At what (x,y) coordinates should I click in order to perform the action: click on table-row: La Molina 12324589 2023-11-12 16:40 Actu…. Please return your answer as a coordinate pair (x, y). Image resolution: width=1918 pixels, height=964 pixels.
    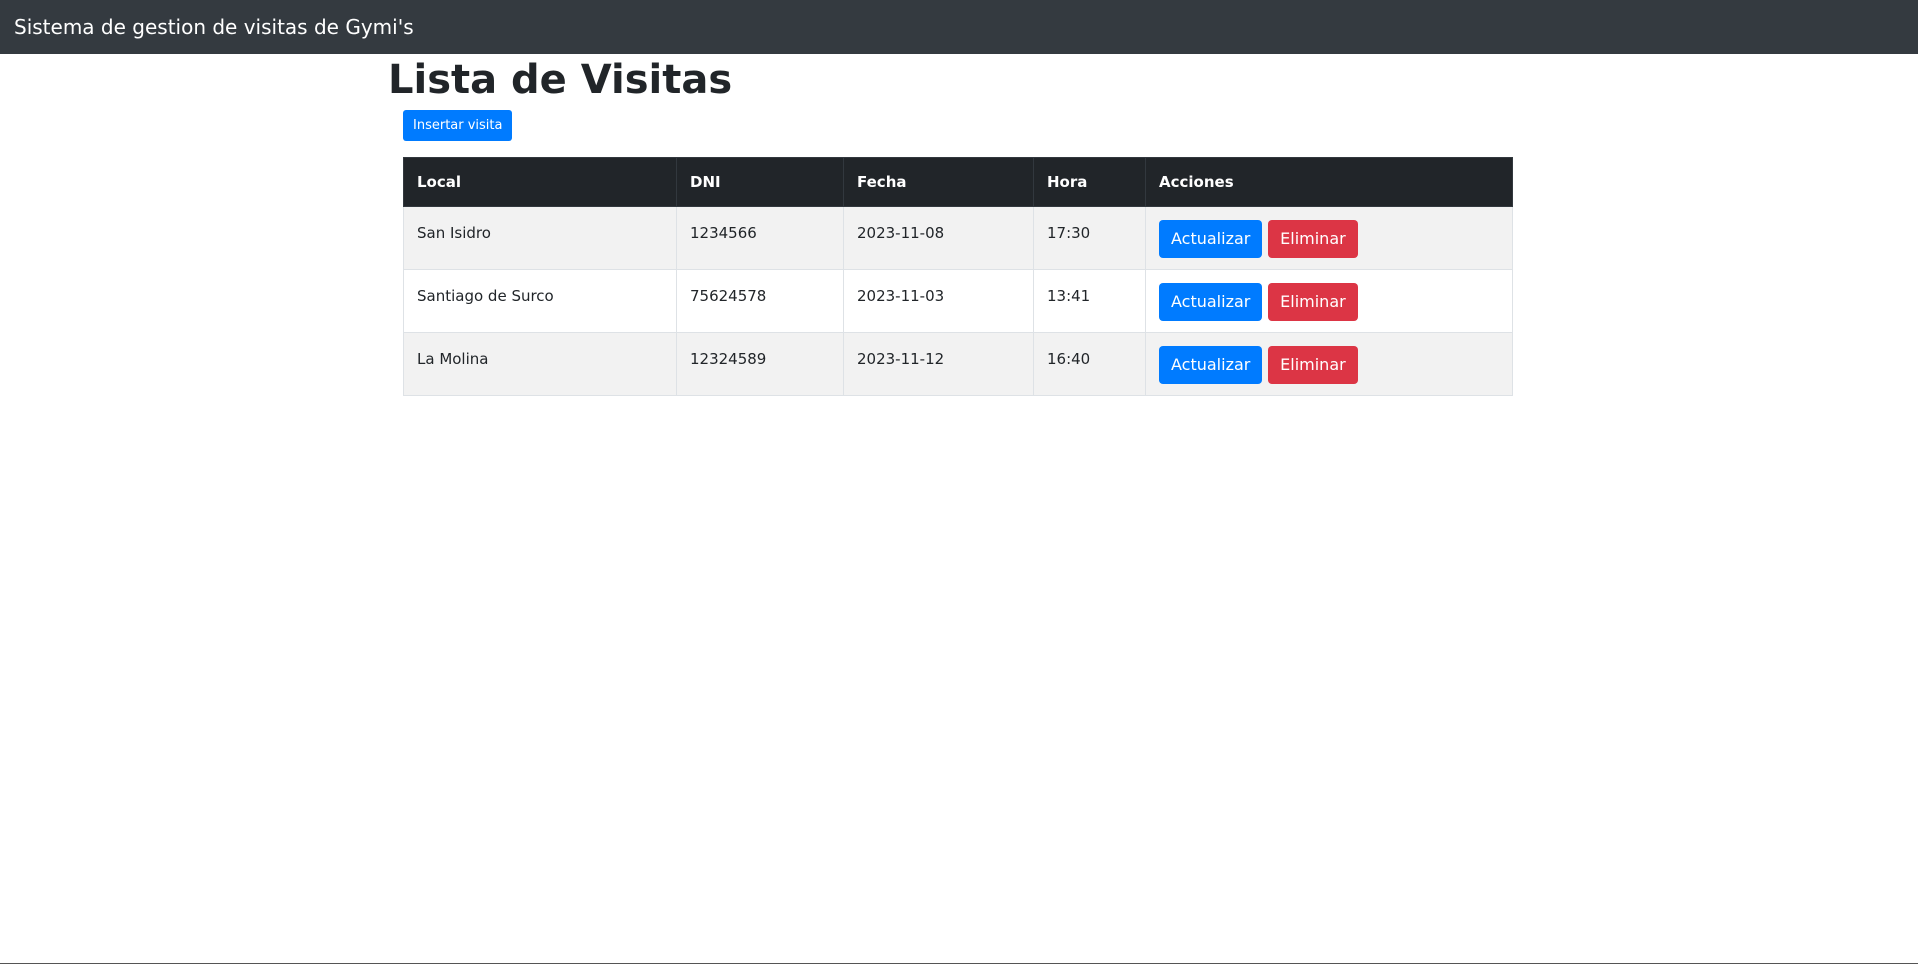
    Looking at the image, I should click on (958, 364).